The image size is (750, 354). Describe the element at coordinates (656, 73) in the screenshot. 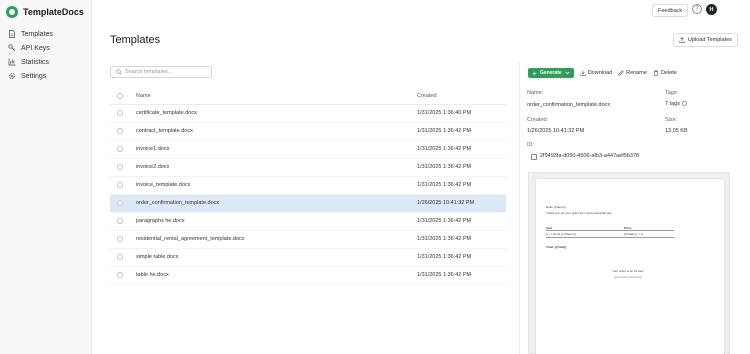

I see `trash-icon` at that location.